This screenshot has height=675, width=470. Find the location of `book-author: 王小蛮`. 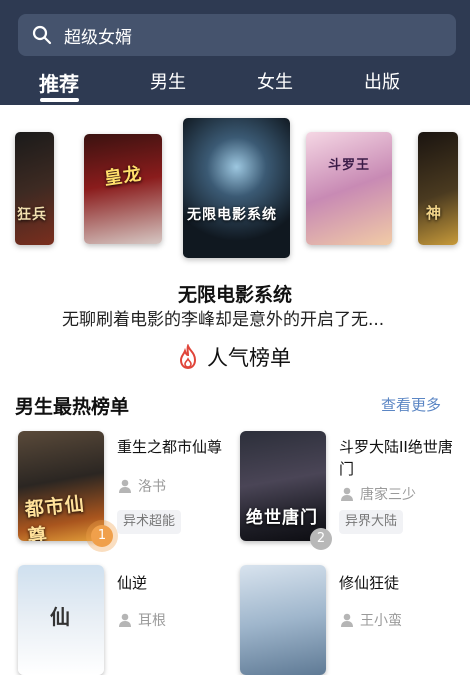

book-author: 王小蛮 is located at coordinates (381, 621).